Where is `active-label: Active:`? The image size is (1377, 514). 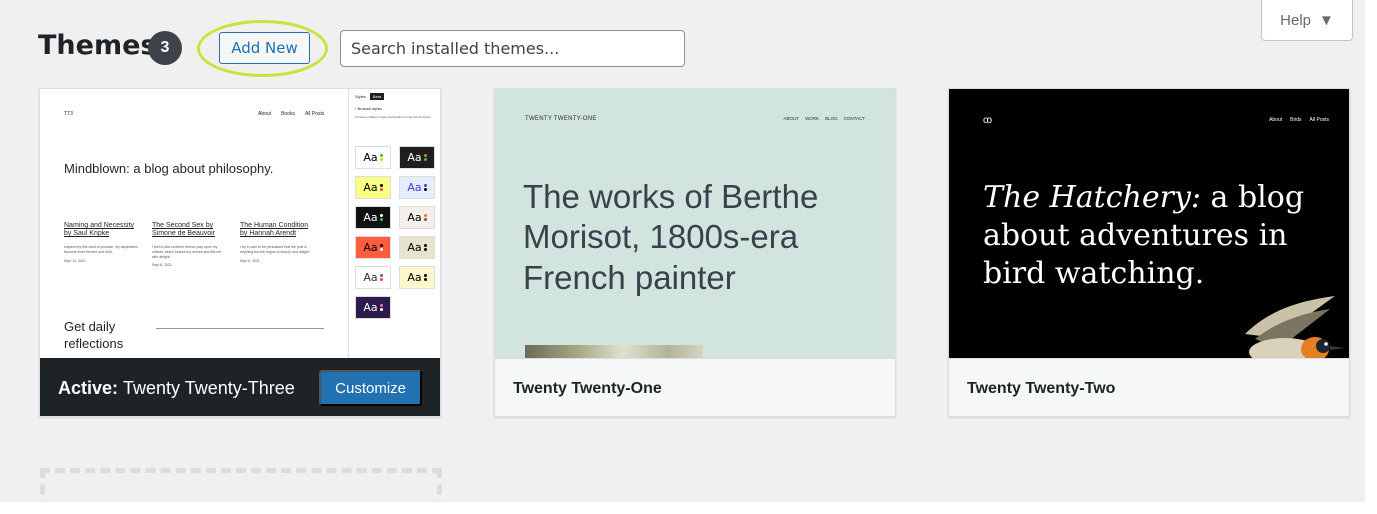 active-label: Active: is located at coordinates (88, 387).